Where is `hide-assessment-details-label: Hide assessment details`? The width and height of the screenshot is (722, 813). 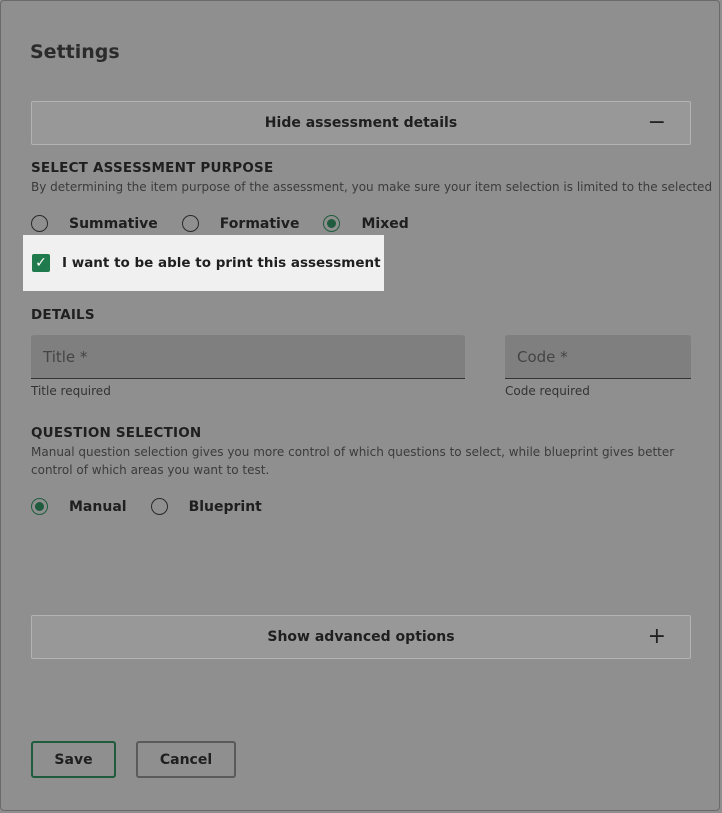 hide-assessment-details-label: Hide assessment details is located at coordinates (361, 123).